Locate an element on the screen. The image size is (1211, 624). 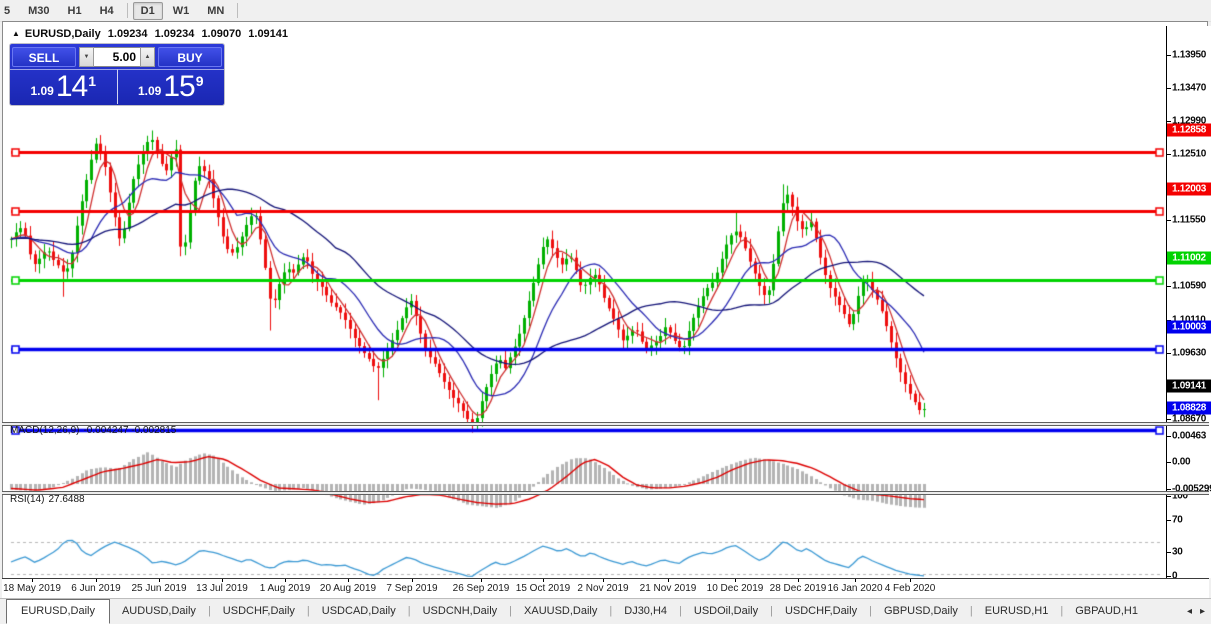
timeframe-button-h4: H4 is located at coordinates (107, 11).